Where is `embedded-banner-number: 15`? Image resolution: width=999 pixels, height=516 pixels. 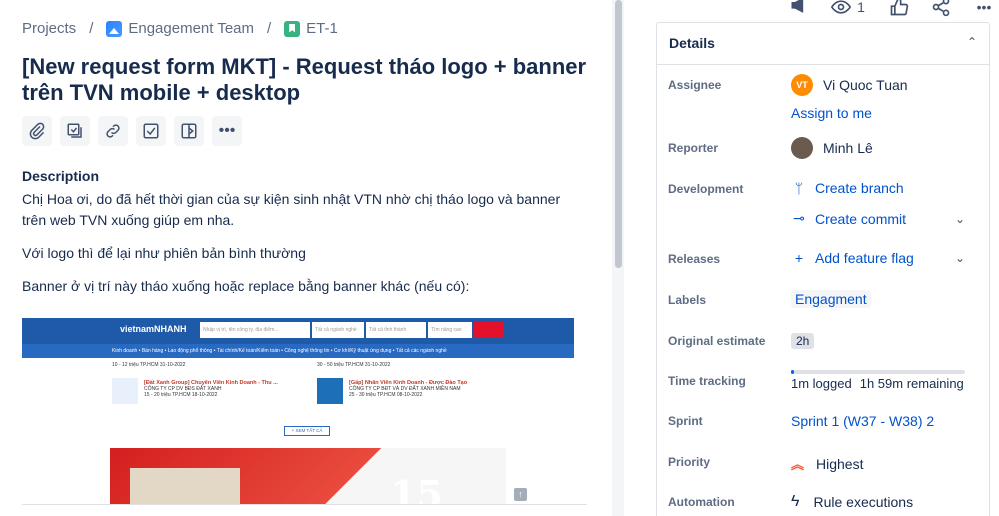
embedded-banner-number: 15 is located at coordinates (416, 488).